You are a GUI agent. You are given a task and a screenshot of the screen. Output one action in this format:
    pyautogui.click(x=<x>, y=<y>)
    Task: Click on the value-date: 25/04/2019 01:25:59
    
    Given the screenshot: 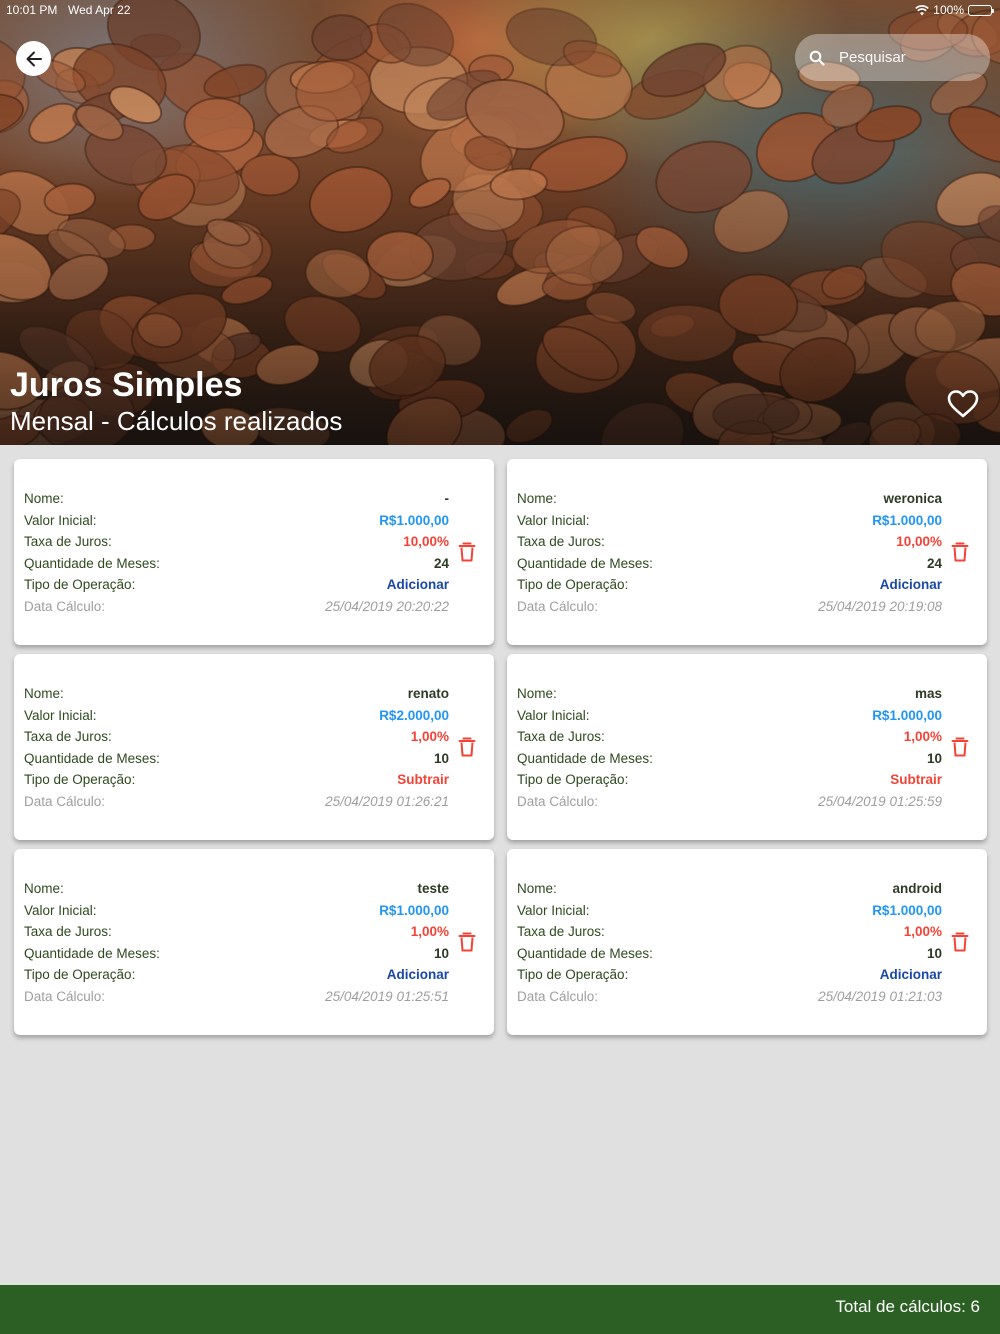 What is the action you would take?
    pyautogui.click(x=880, y=801)
    